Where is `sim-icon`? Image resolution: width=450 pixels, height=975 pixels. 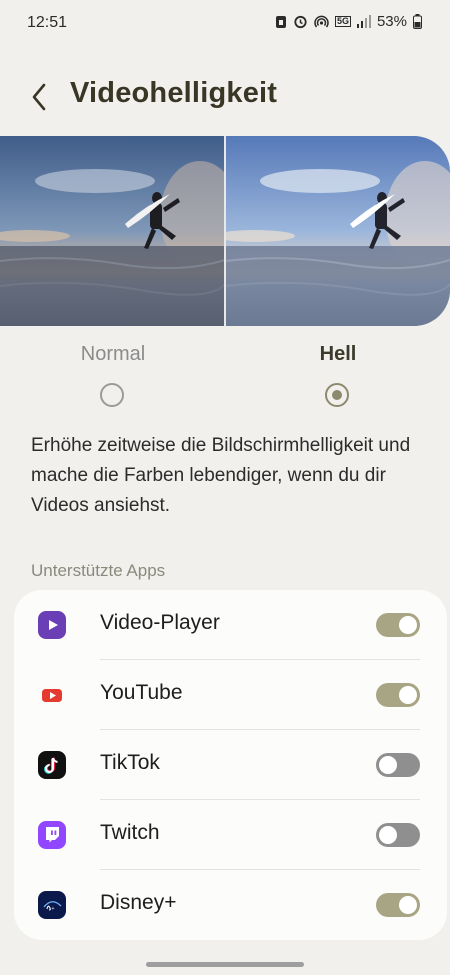
sim-icon is located at coordinates (281, 22).